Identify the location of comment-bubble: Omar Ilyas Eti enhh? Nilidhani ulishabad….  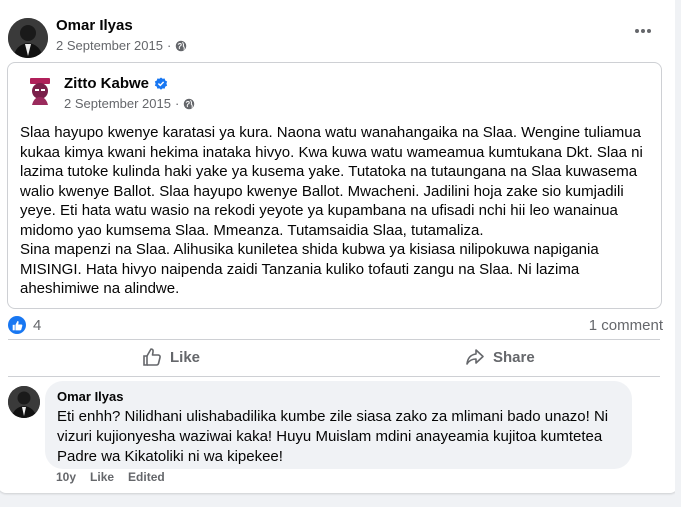
(338, 425).